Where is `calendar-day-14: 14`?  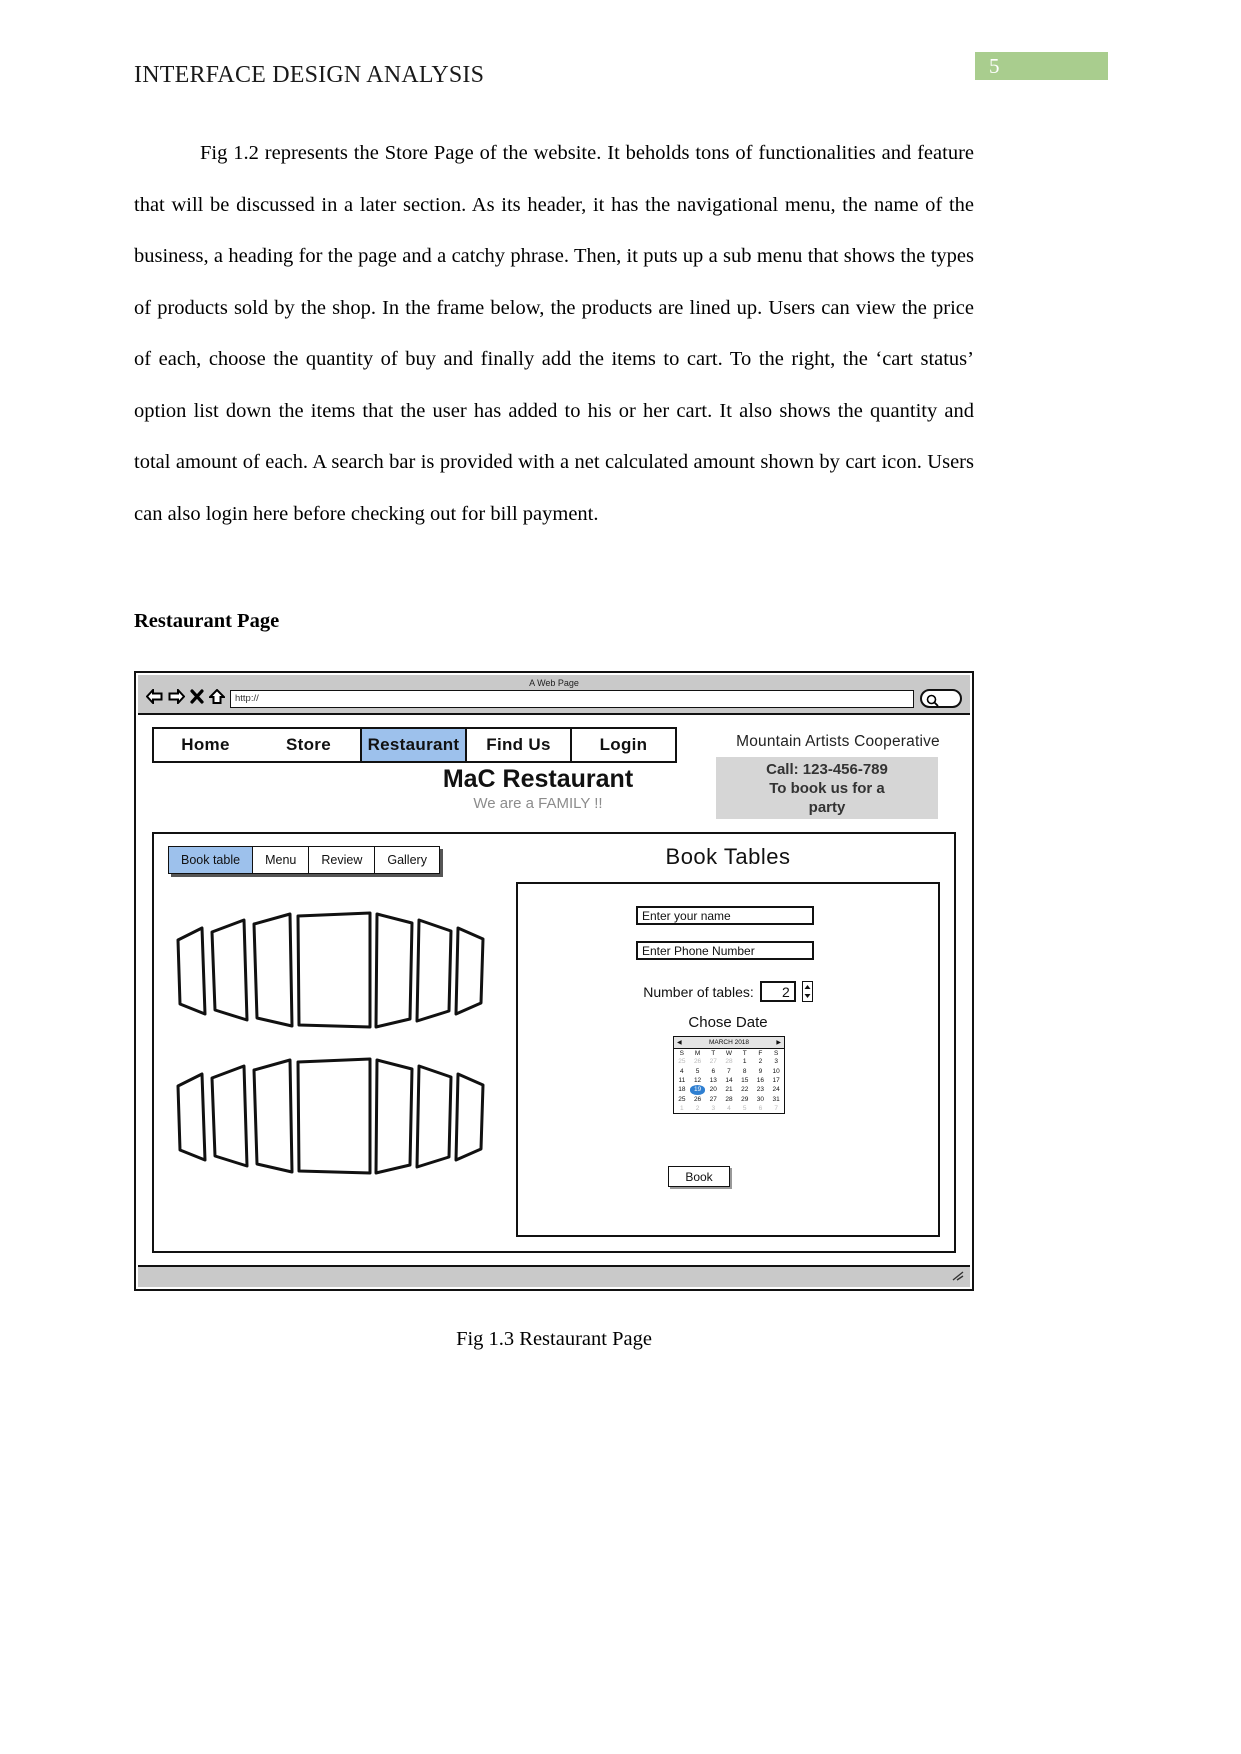
calendar-day-14: 14 is located at coordinates (729, 1080).